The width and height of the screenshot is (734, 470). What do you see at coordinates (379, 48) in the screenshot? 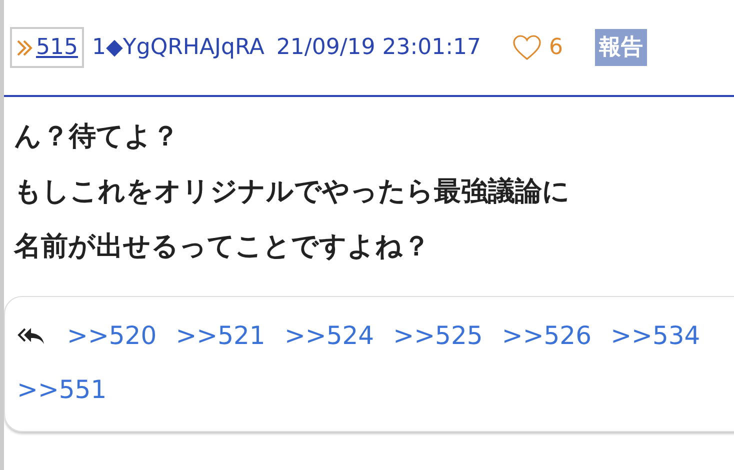
I see `post-datetime: 21/09/19 23:01:17` at bounding box center [379, 48].